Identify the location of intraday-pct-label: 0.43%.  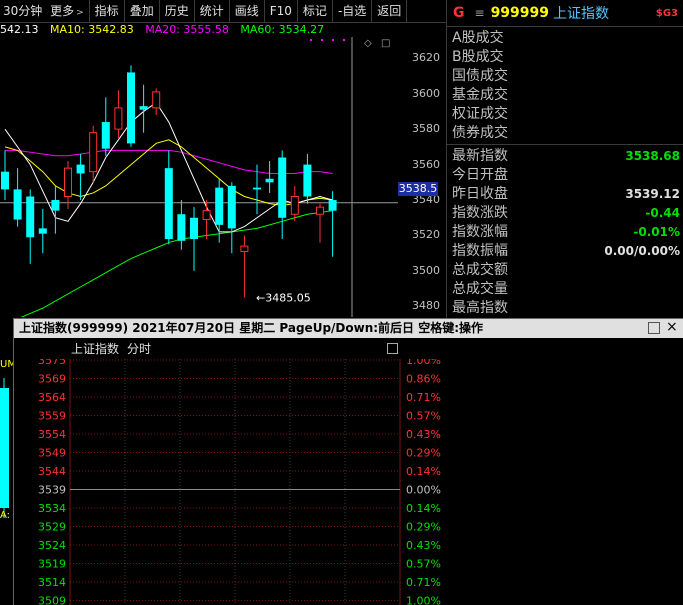
(423, 545).